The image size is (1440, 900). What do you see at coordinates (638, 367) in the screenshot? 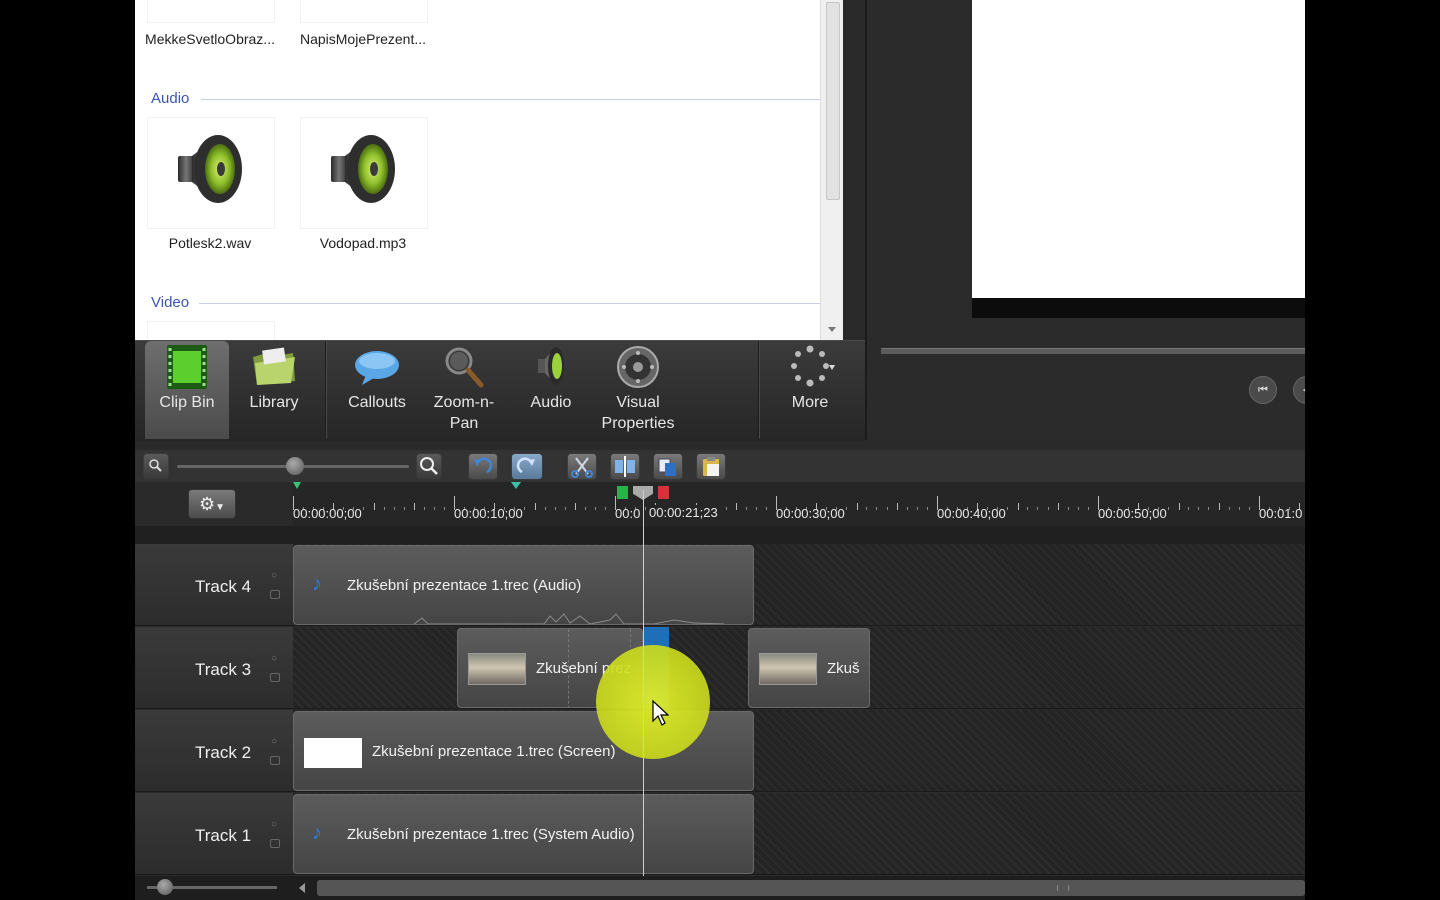
I see `reel-icon` at bounding box center [638, 367].